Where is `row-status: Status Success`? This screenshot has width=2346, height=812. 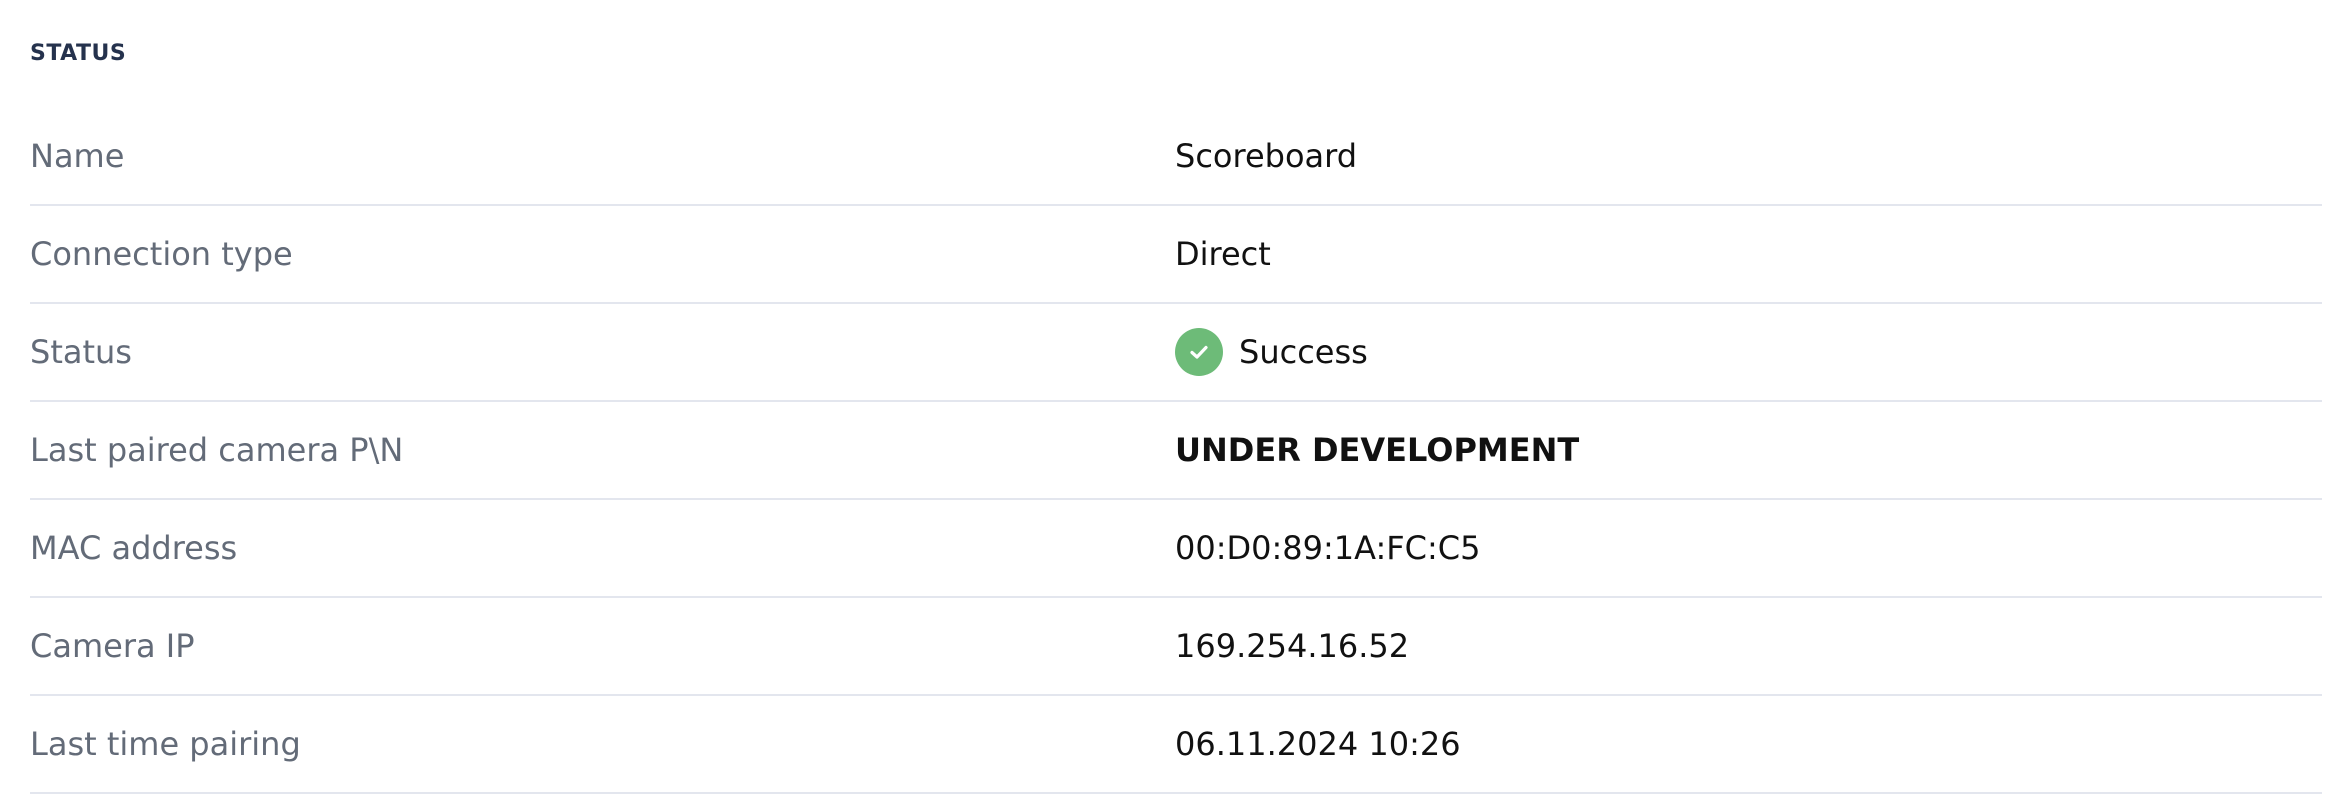 row-status: Status Success is located at coordinates (1176, 353).